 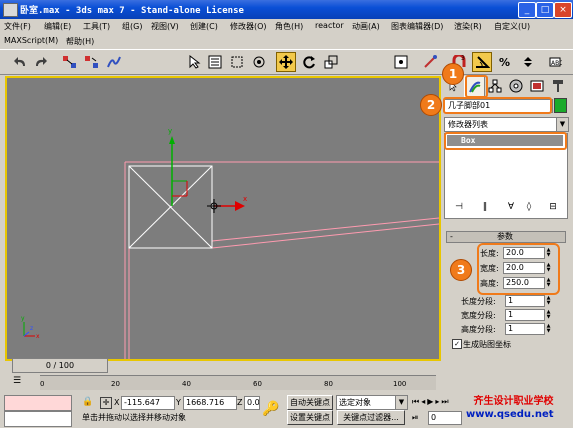 What do you see at coordinates (527, 10) in the screenshot?
I see `minimize-button: _` at bounding box center [527, 10].